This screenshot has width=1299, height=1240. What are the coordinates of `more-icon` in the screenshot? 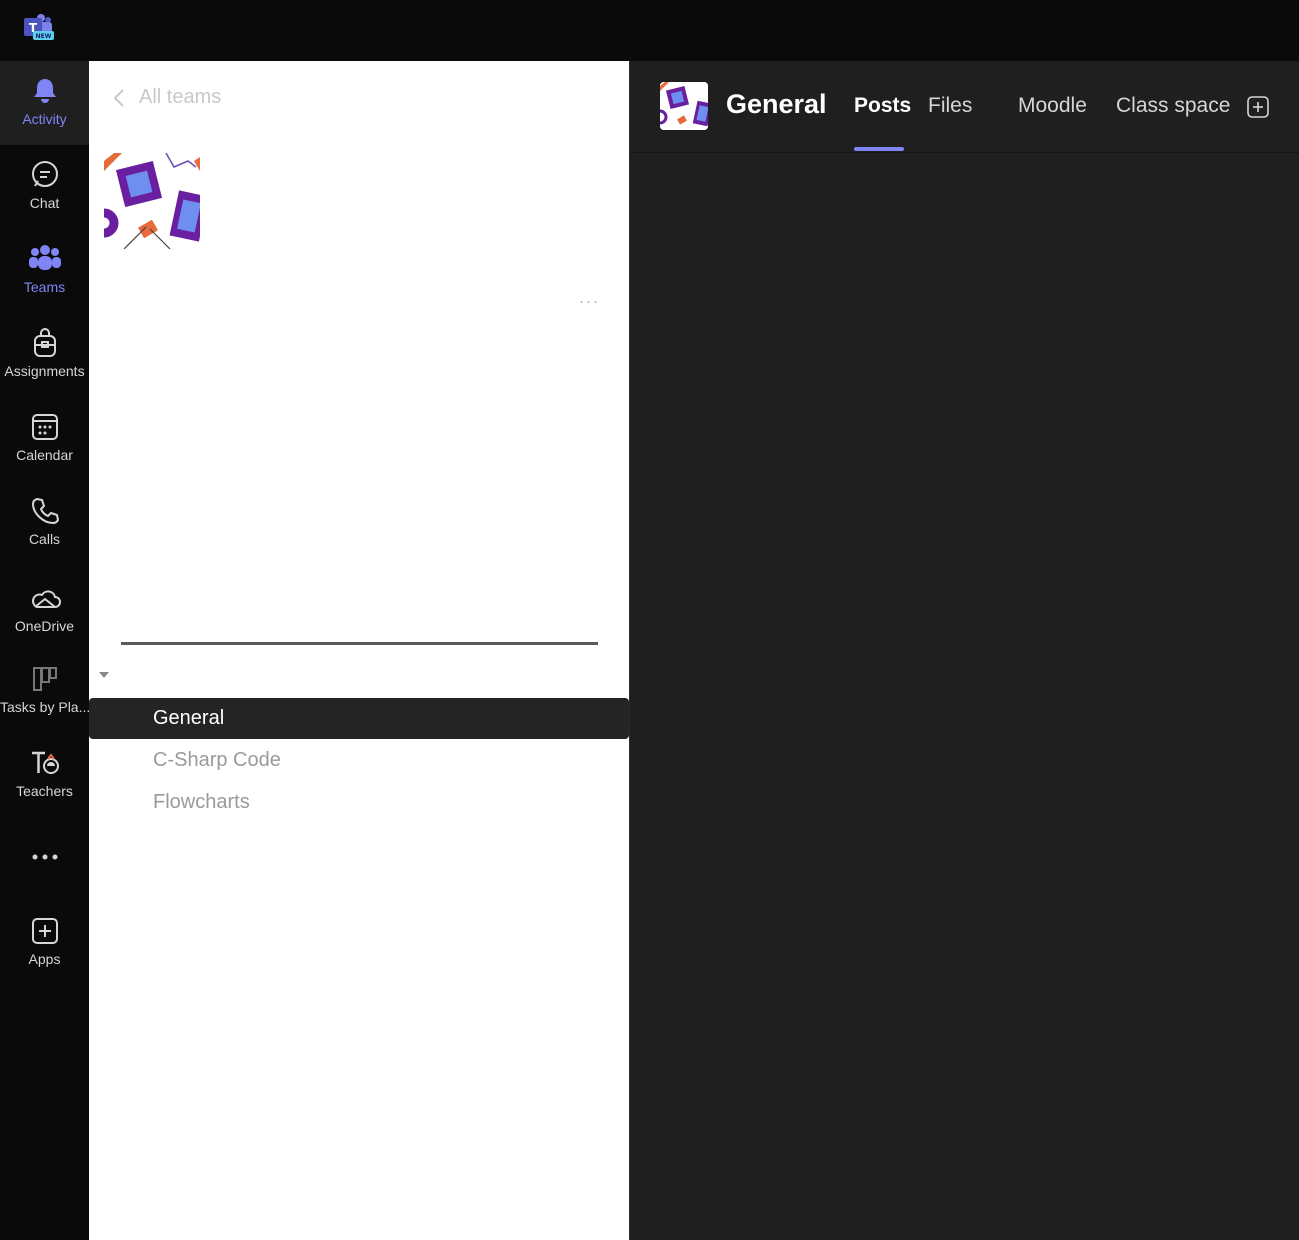 It's located at (45, 857).